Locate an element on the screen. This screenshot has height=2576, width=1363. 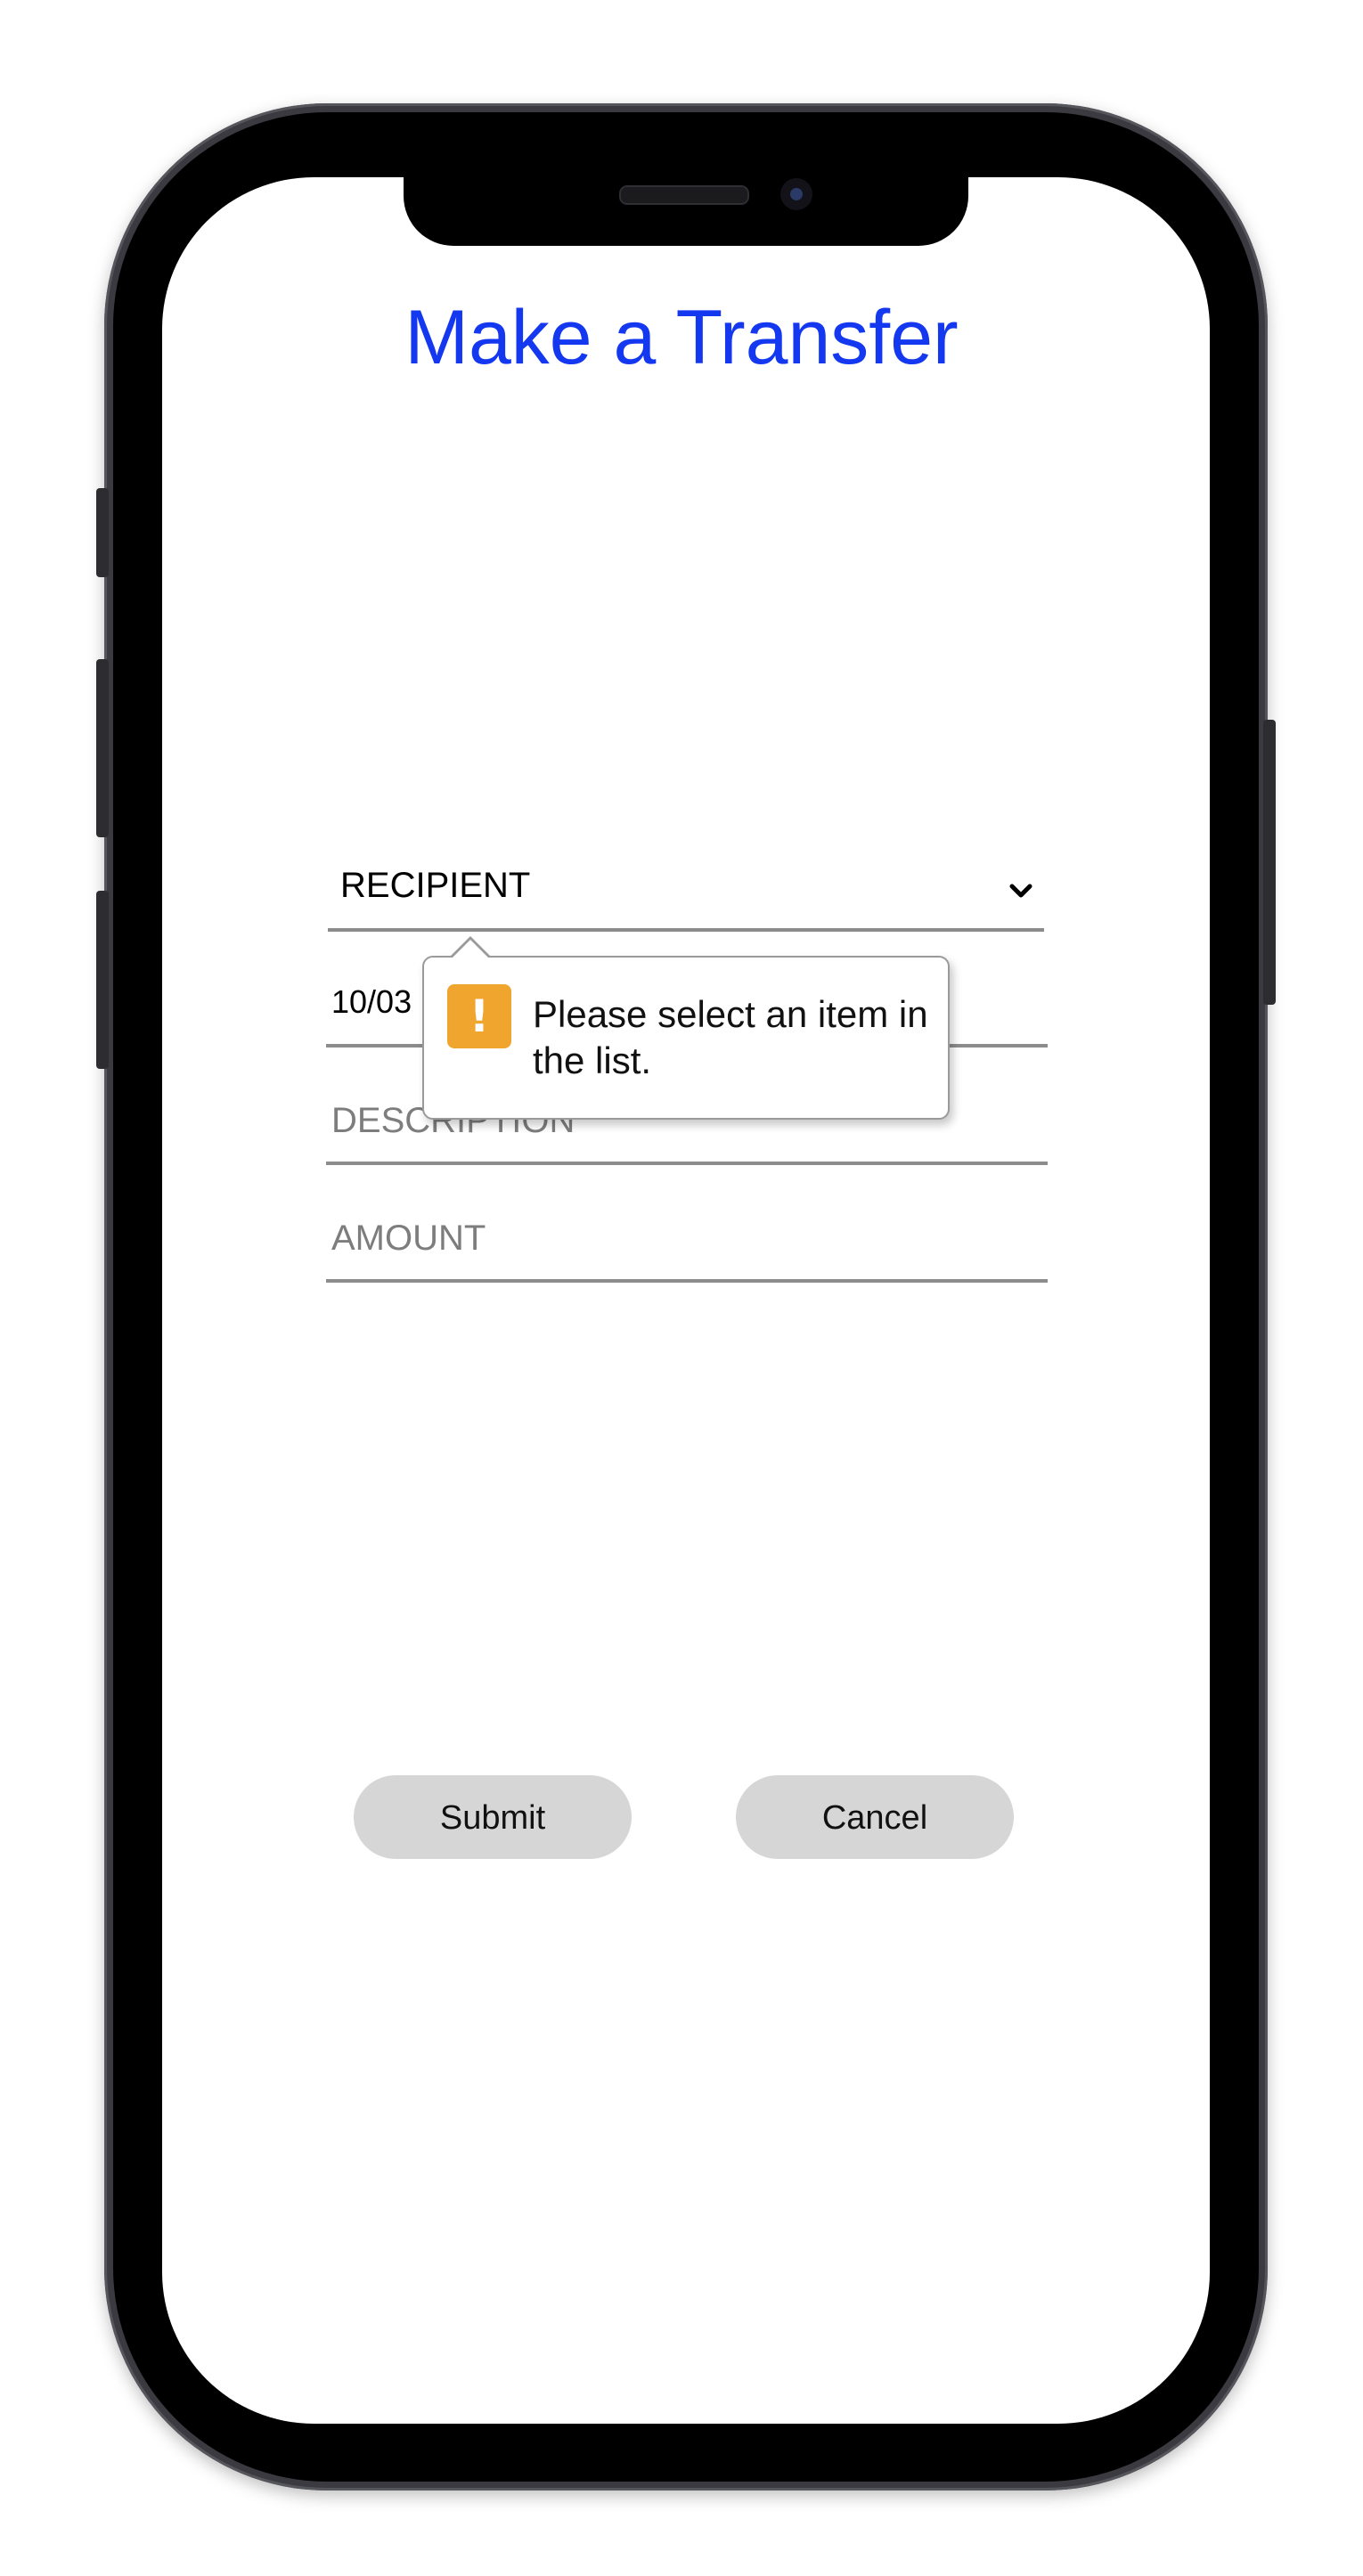
chevron-down-icon is located at coordinates (1020, 891).